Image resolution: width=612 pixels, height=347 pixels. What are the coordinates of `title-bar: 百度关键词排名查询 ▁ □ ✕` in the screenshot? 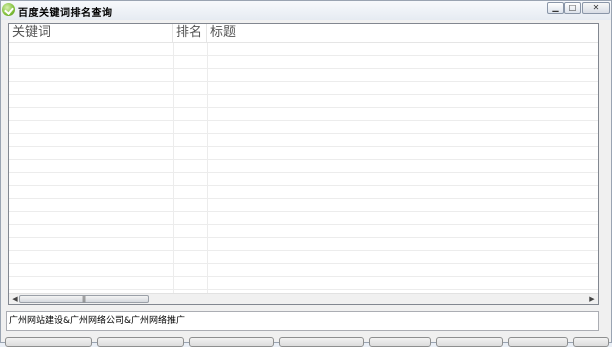 It's located at (306, 10).